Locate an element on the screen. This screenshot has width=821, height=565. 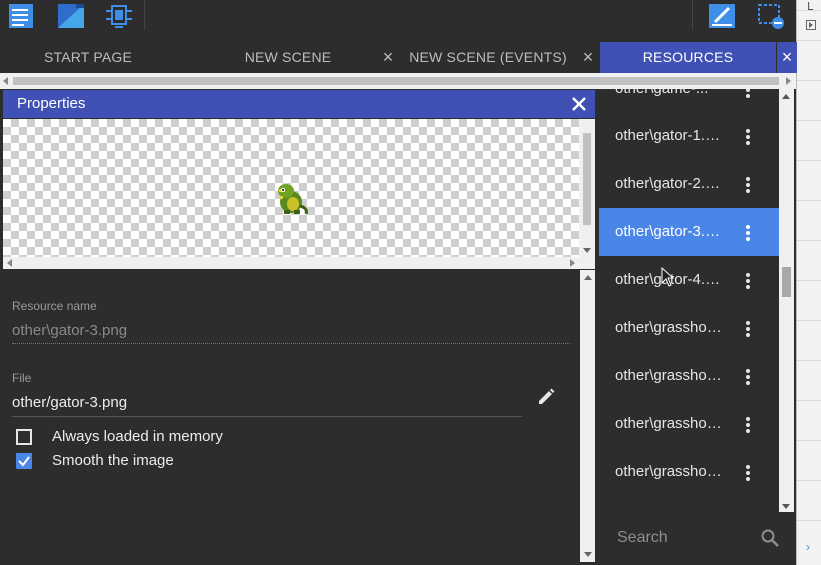
scrollbar-corner is located at coordinates (587, 263).